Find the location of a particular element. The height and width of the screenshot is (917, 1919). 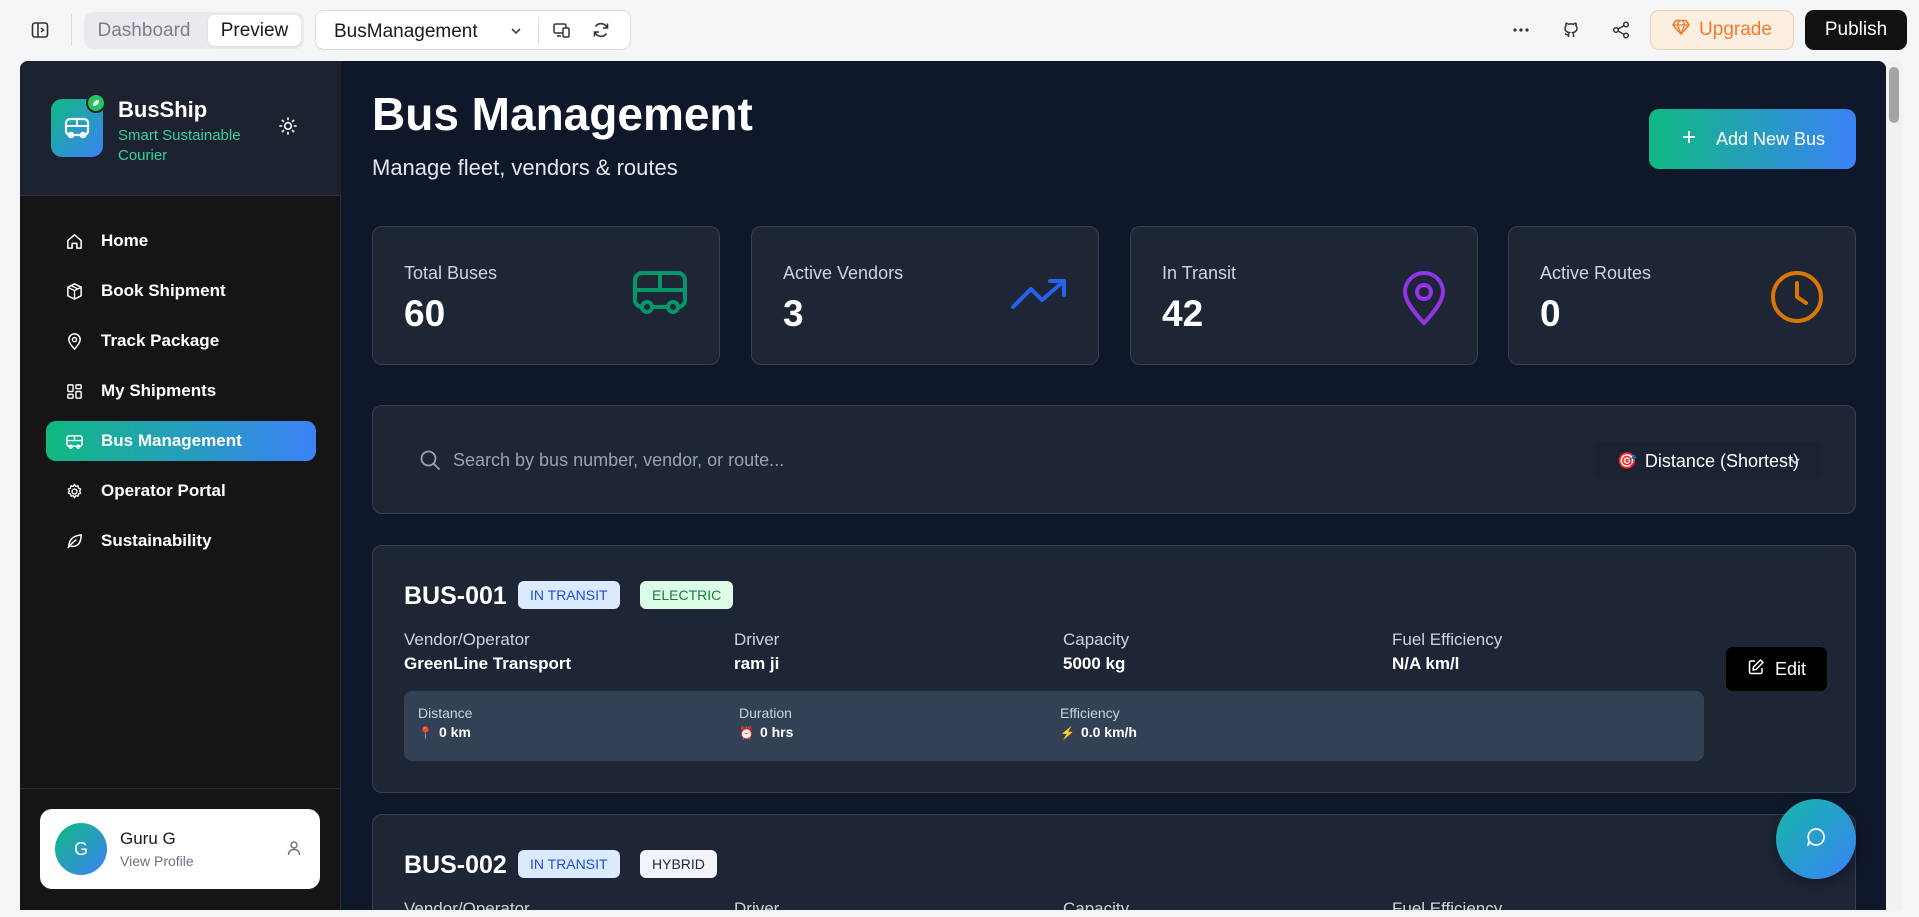

sidebar-item-label: Operator Portal is located at coordinates (163, 490).